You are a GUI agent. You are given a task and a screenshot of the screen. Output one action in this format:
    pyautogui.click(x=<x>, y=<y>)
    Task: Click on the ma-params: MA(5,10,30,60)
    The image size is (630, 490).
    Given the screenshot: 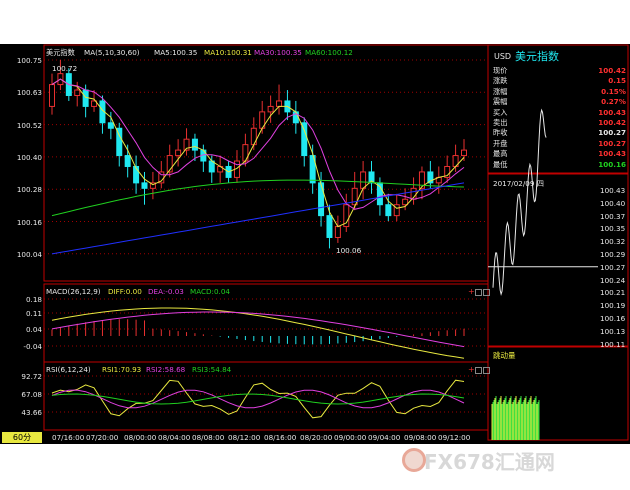 What is the action you would take?
    pyautogui.click(x=112, y=52)
    